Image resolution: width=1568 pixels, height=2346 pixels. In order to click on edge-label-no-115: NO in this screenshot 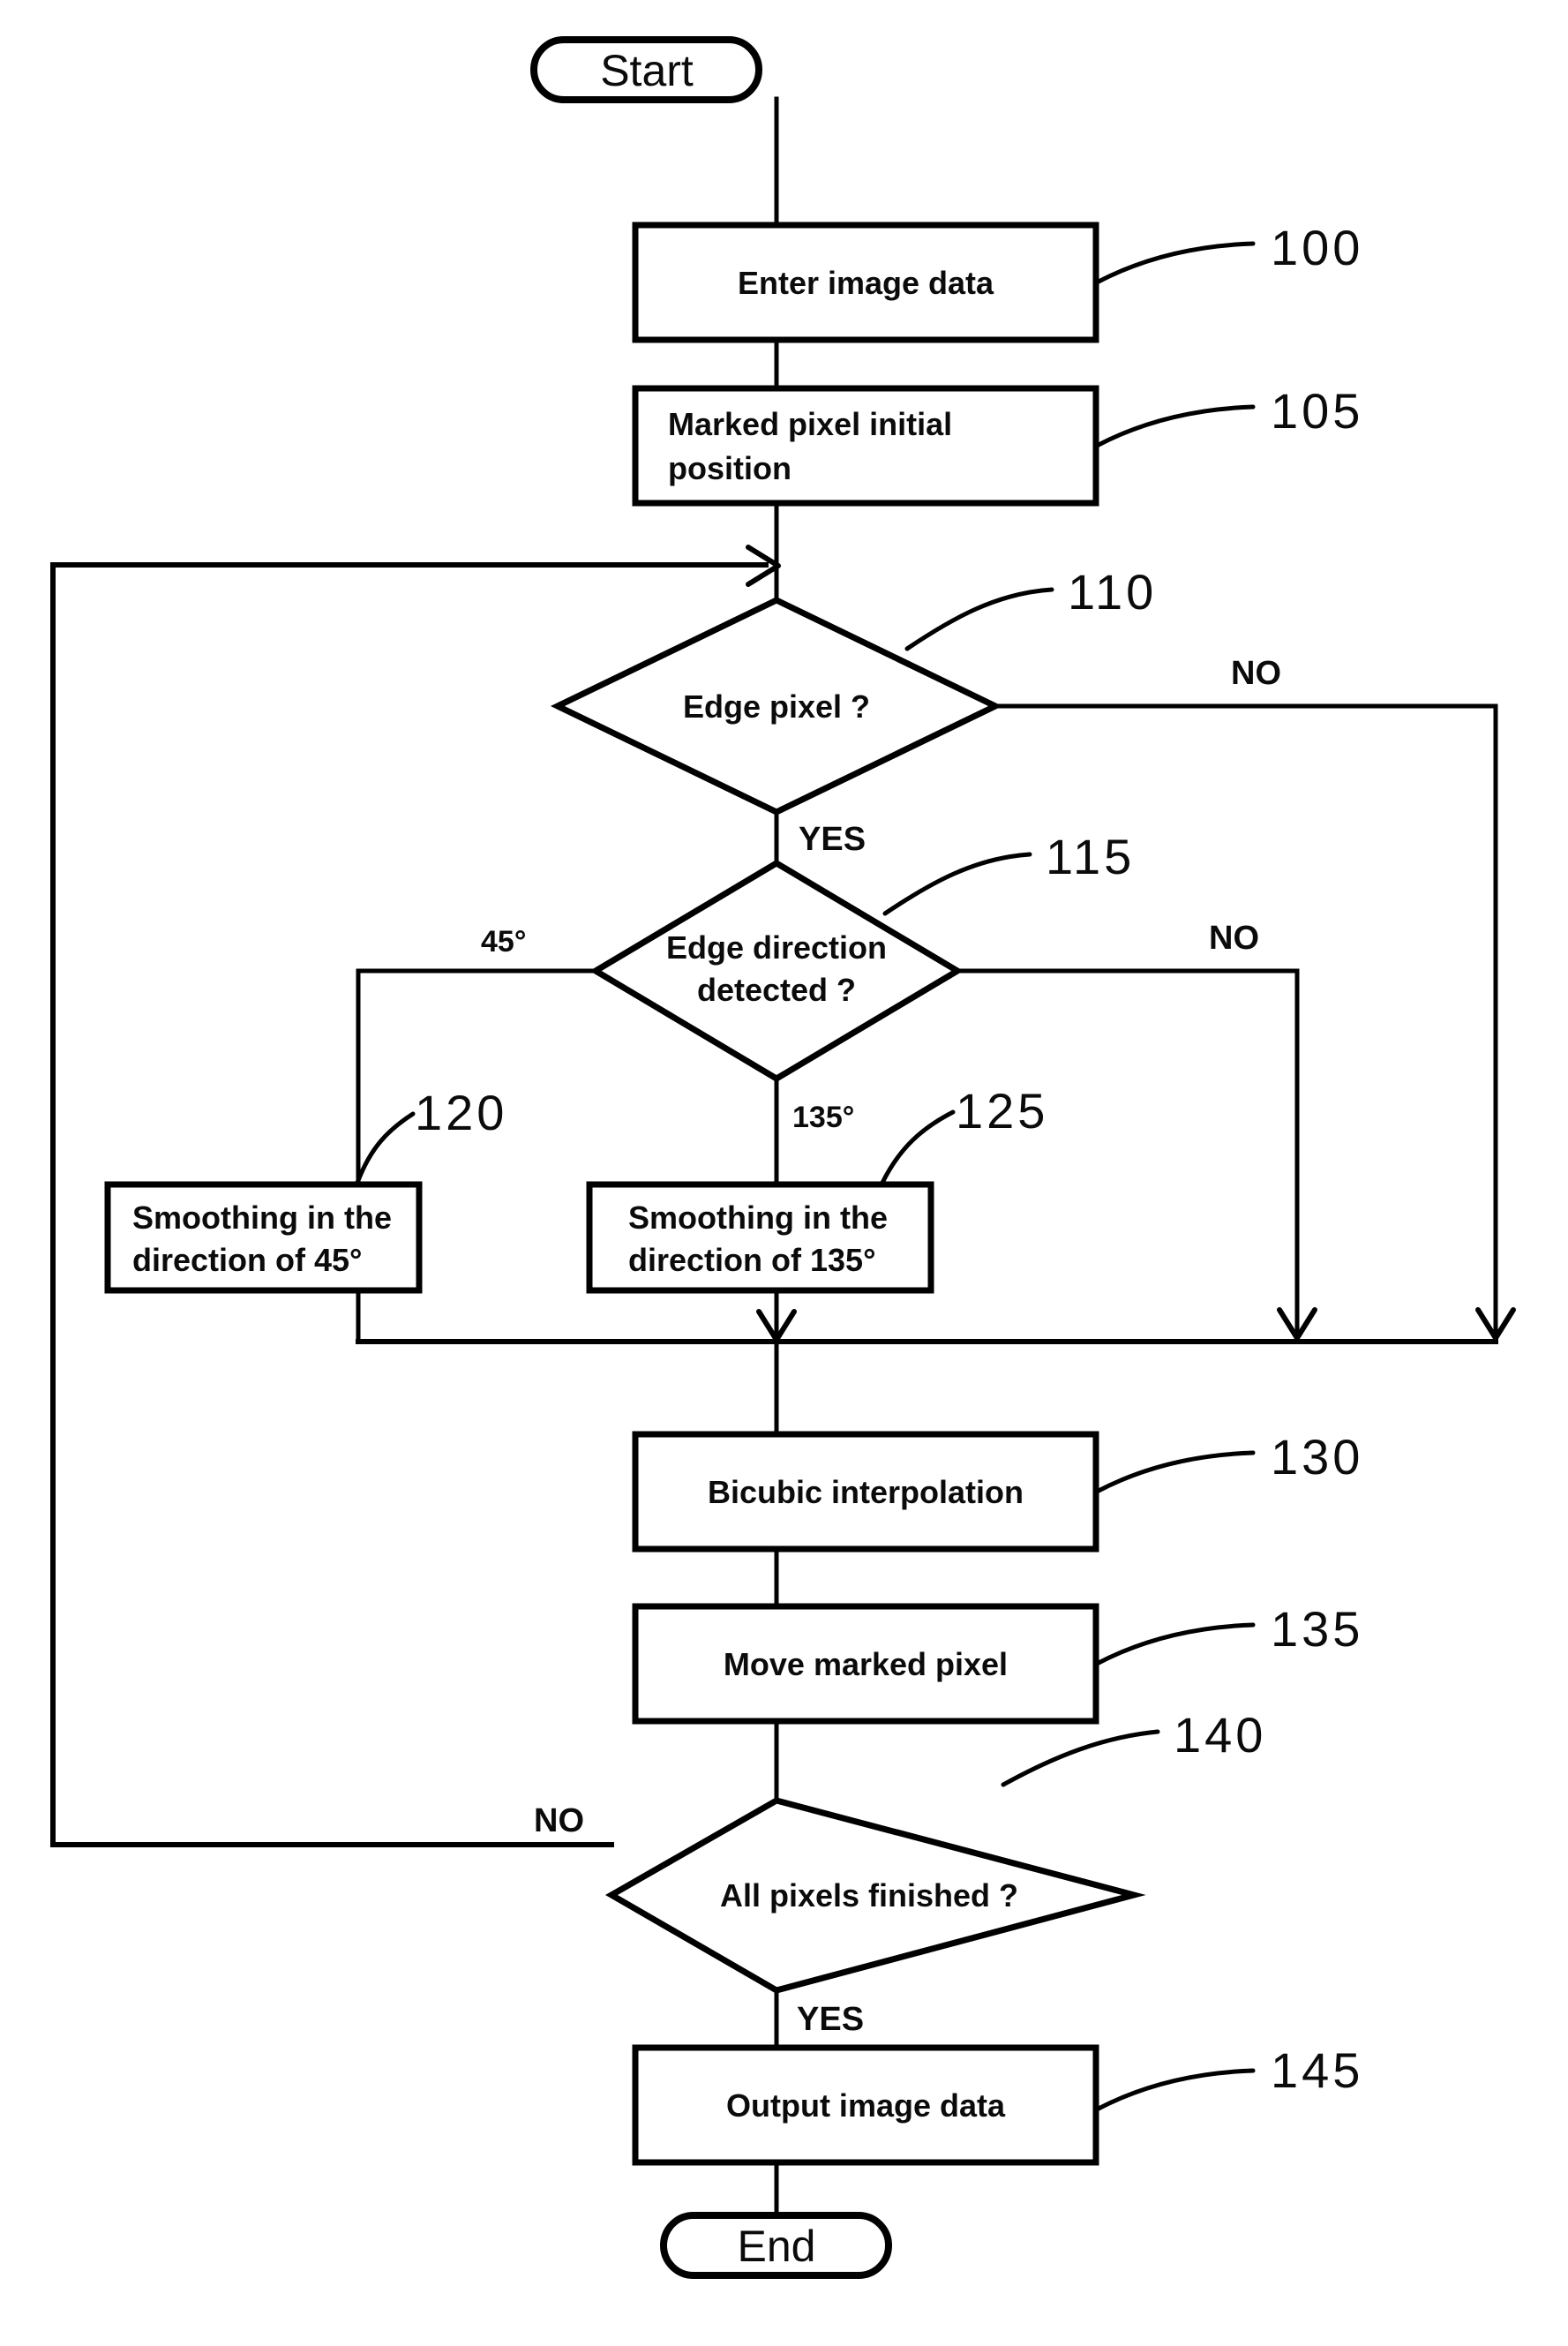, I will do `click(1234, 938)`.